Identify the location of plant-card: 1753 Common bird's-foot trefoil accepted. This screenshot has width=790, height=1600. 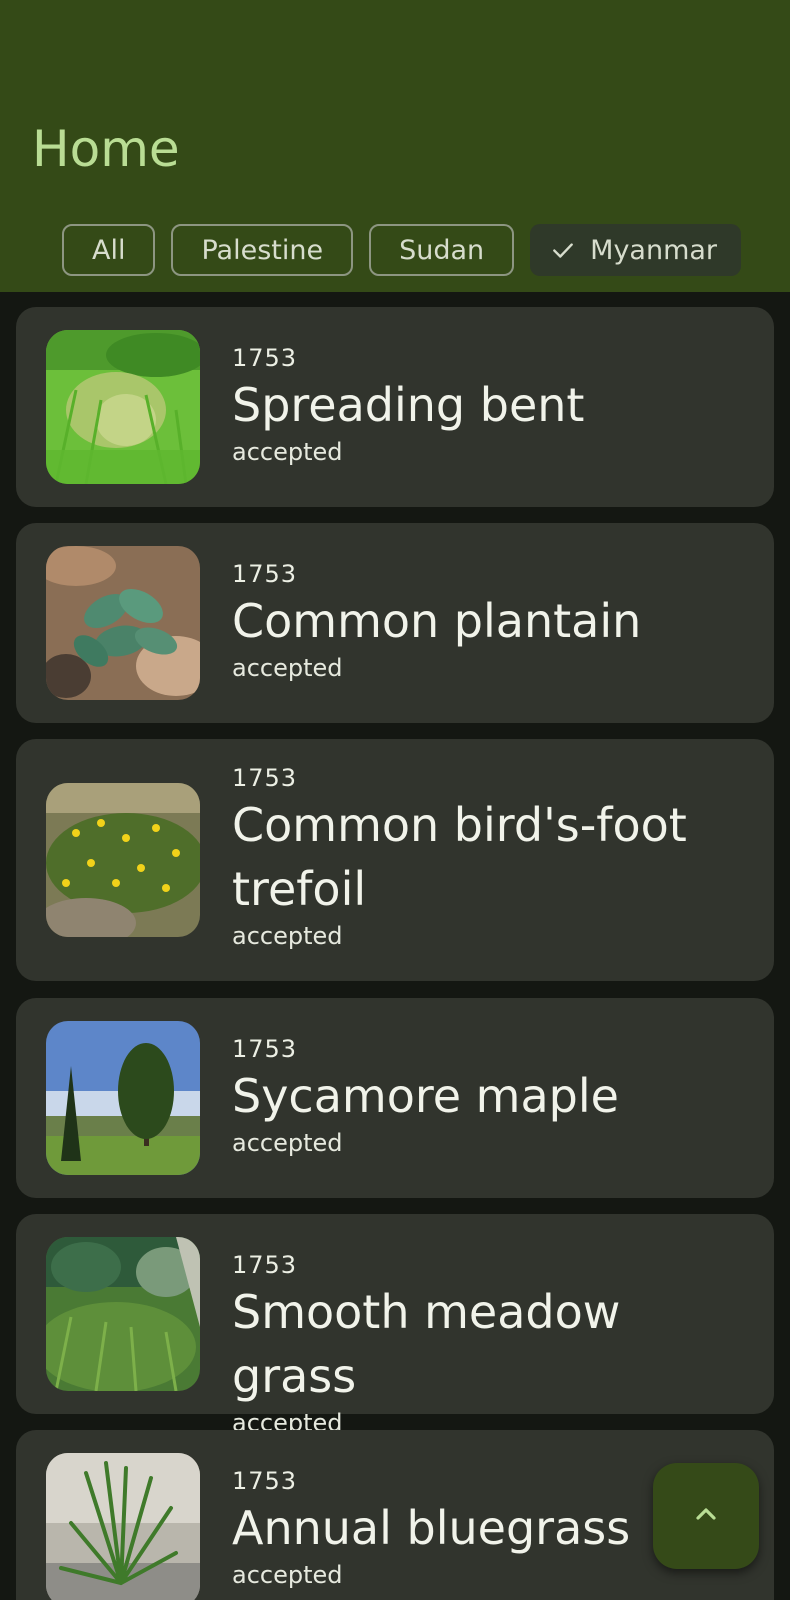
(395, 860).